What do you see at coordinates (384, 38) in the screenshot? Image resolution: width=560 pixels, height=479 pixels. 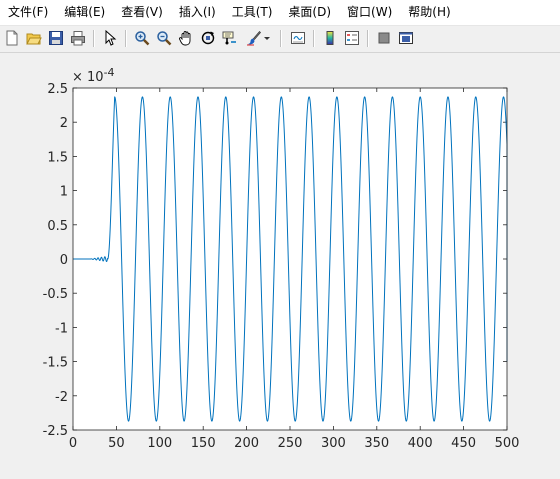 I see `hide-plot-tools-icon` at bounding box center [384, 38].